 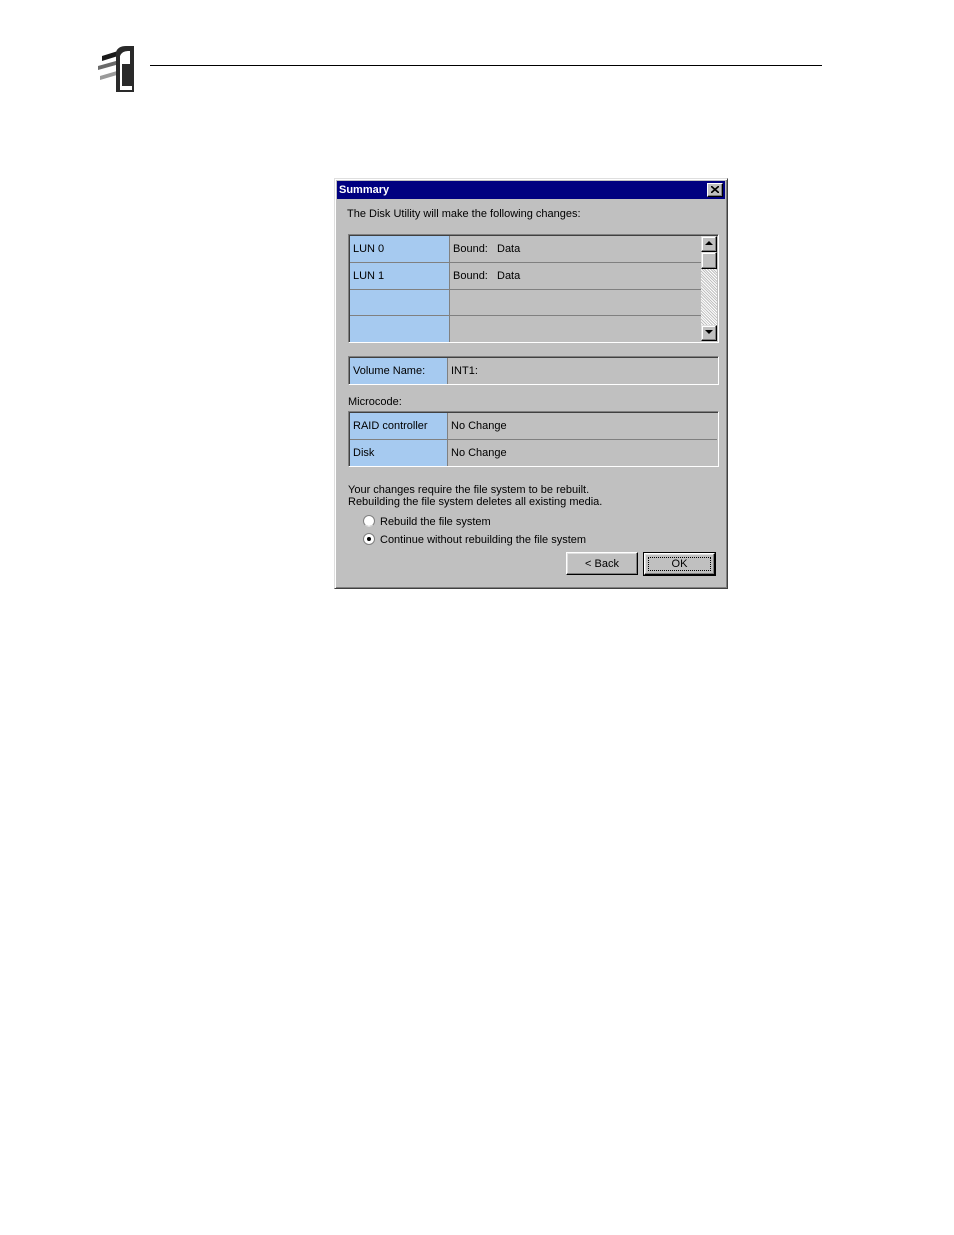 What do you see at coordinates (435, 522) in the screenshot?
I see `rebuild-radio-label: Rebuild the file system` at bounding box center [435, 522].